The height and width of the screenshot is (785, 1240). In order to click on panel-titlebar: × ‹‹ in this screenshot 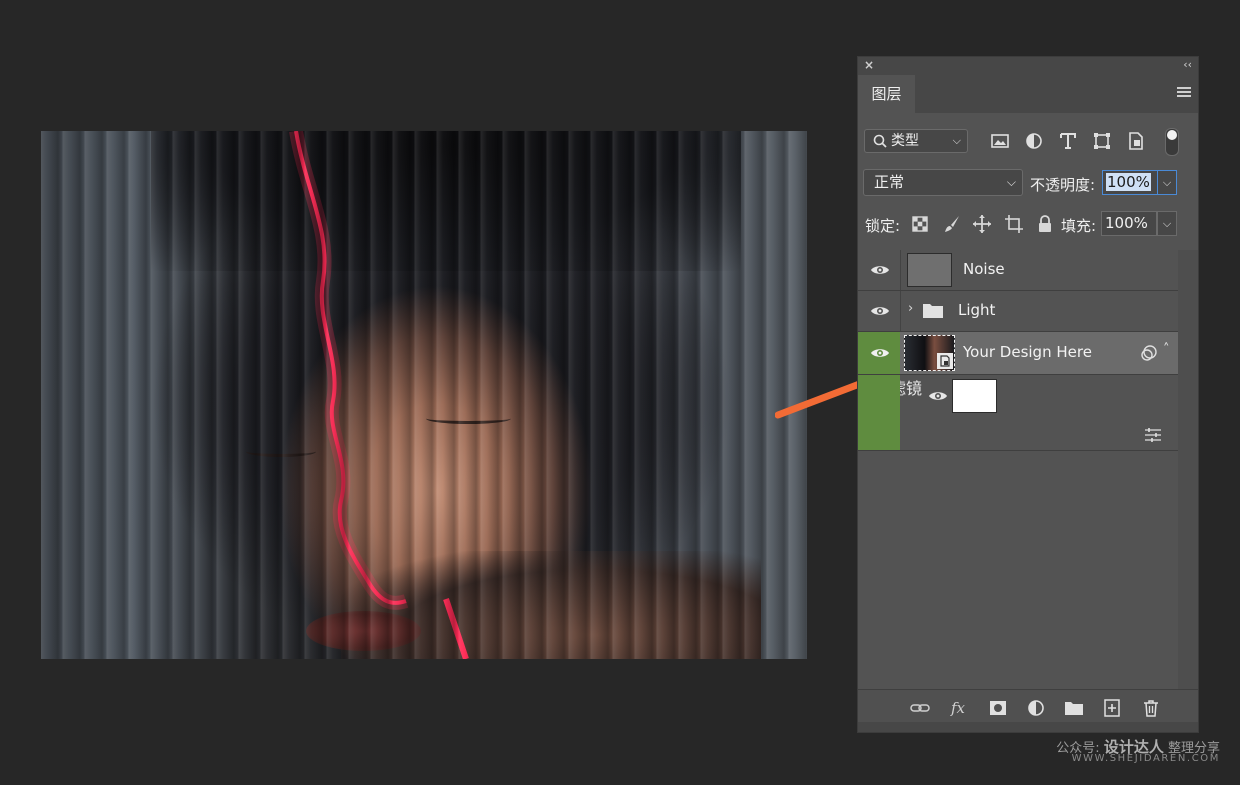, I will do `click(1028, 66)`.